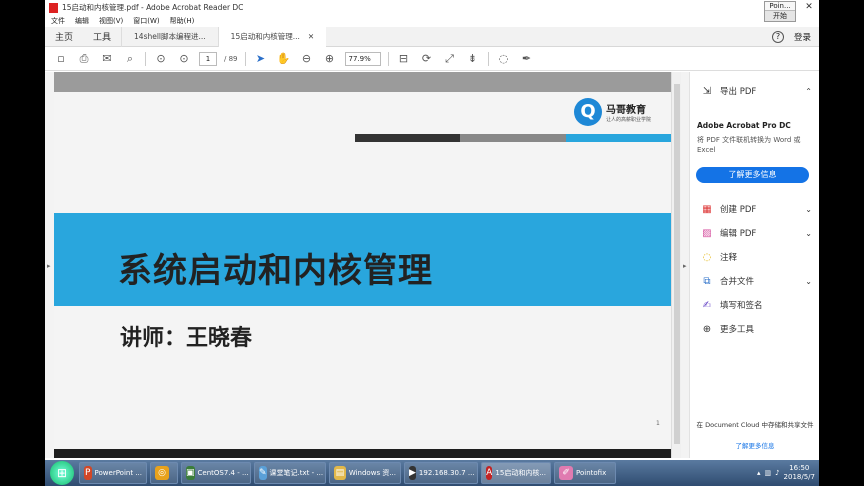  What do you see at coordinates (231, 59) in the screenshot?
I see `page-total: / 89` at bounding box center [231, 59].